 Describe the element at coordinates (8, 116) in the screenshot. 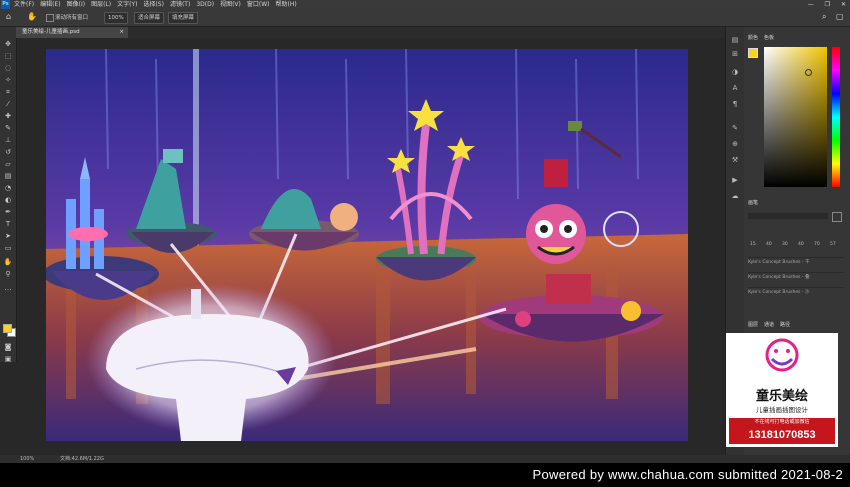

I see `healing-tool-icon: ✚` at that location.